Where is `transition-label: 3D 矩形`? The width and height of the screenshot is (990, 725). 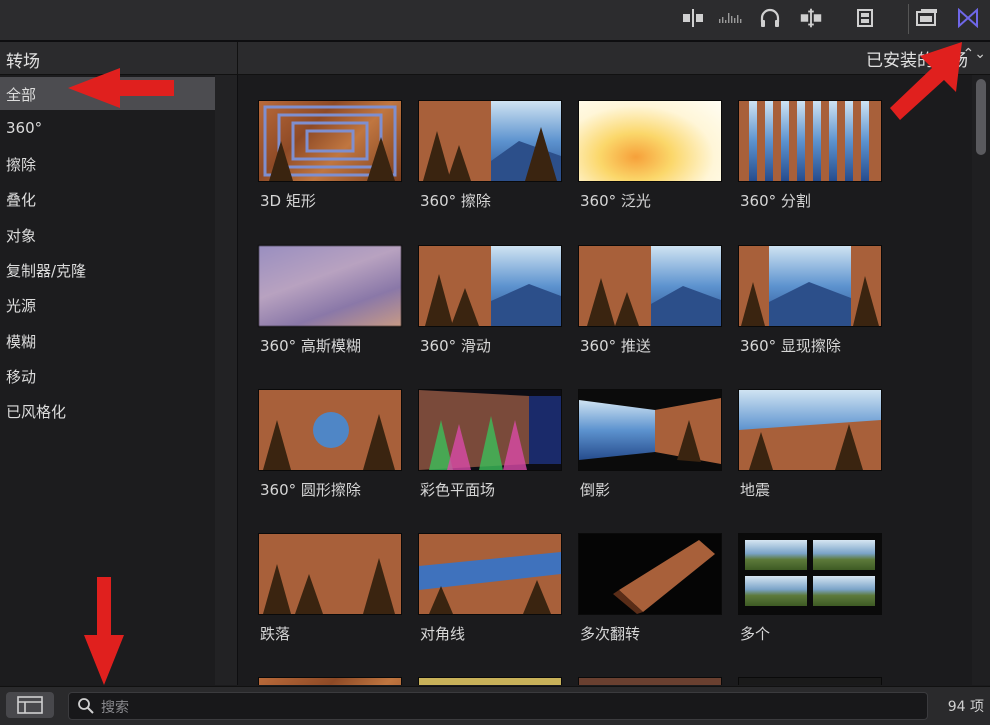 transition-label: 3D 矩形 is located at coordinates (288, 201).